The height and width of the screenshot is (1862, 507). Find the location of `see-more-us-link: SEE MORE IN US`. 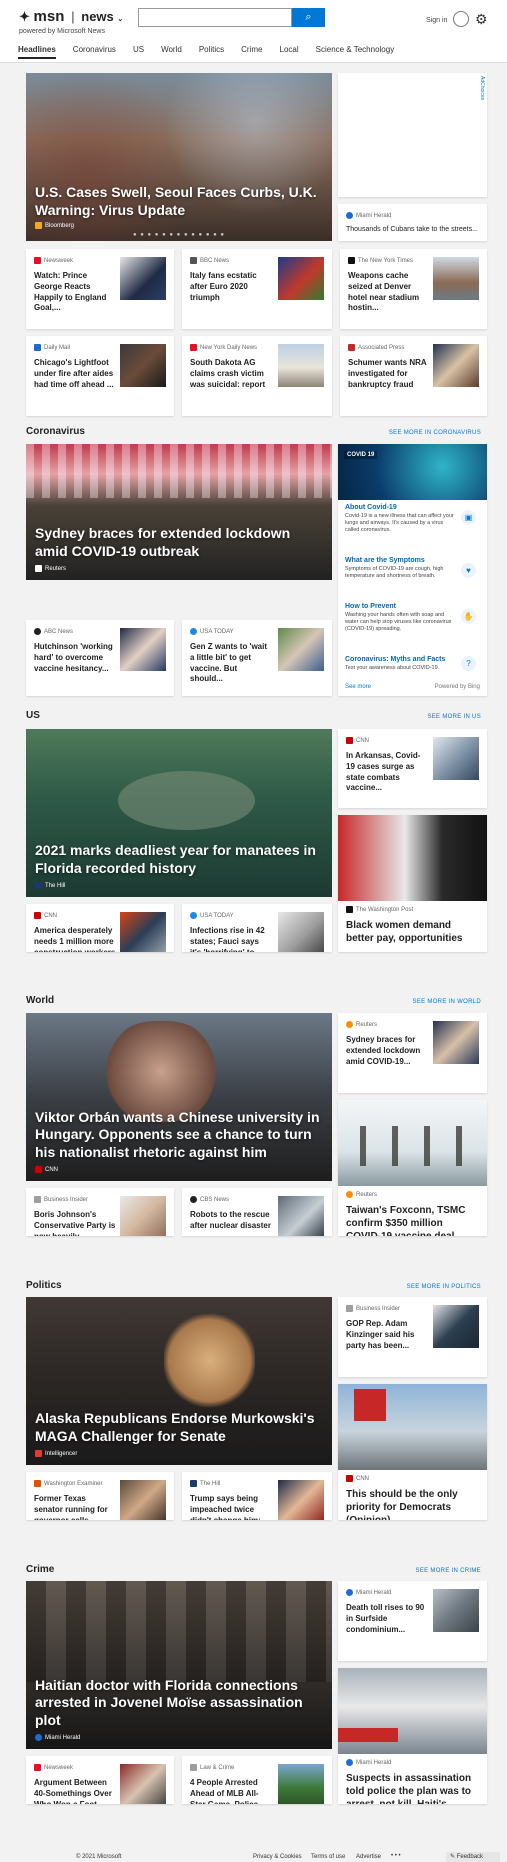

see-more-us-link: SEE MORE IN US is located at coordinates (454, 717).